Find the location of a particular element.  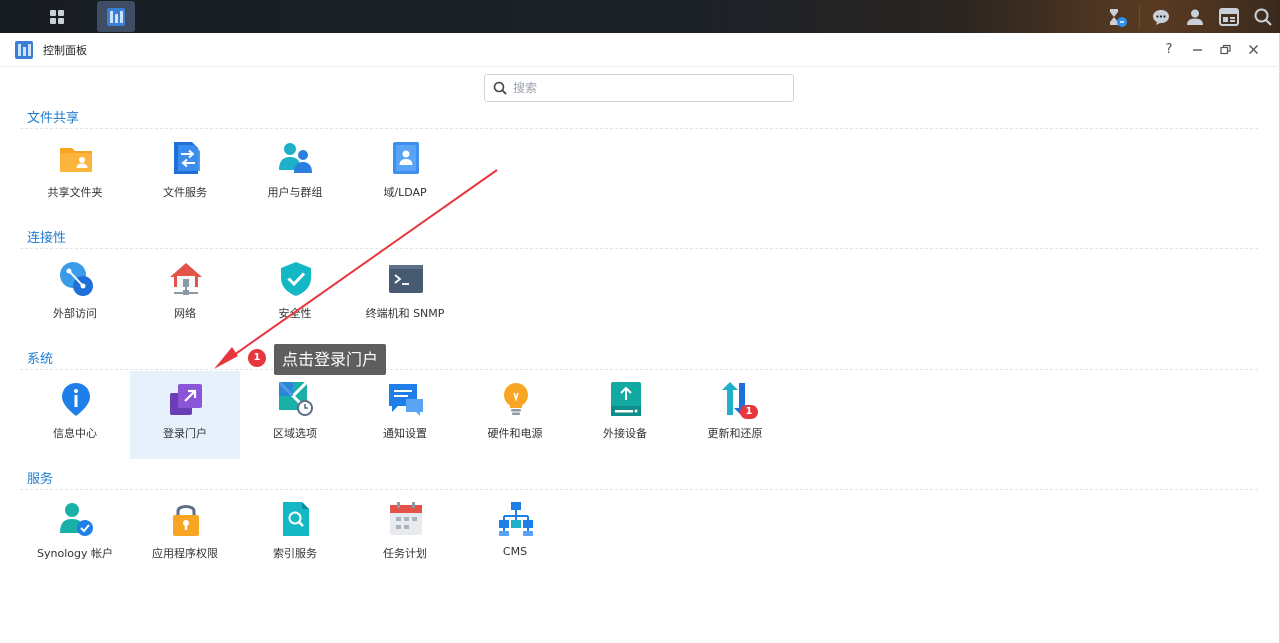

tile-label: 登录门户 is located at coordinates (185, 433).